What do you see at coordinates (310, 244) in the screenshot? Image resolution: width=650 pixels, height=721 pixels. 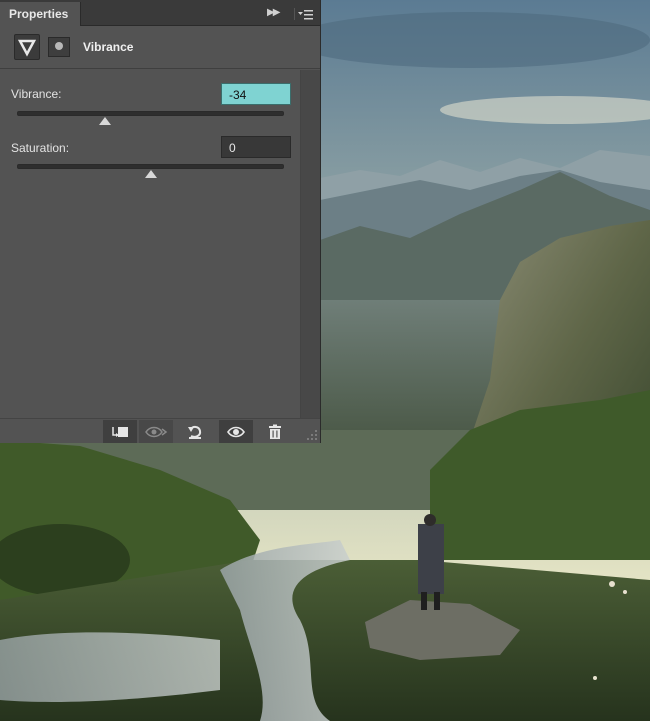 I see `panel-scrollbar` at bounding box center [310, 244].